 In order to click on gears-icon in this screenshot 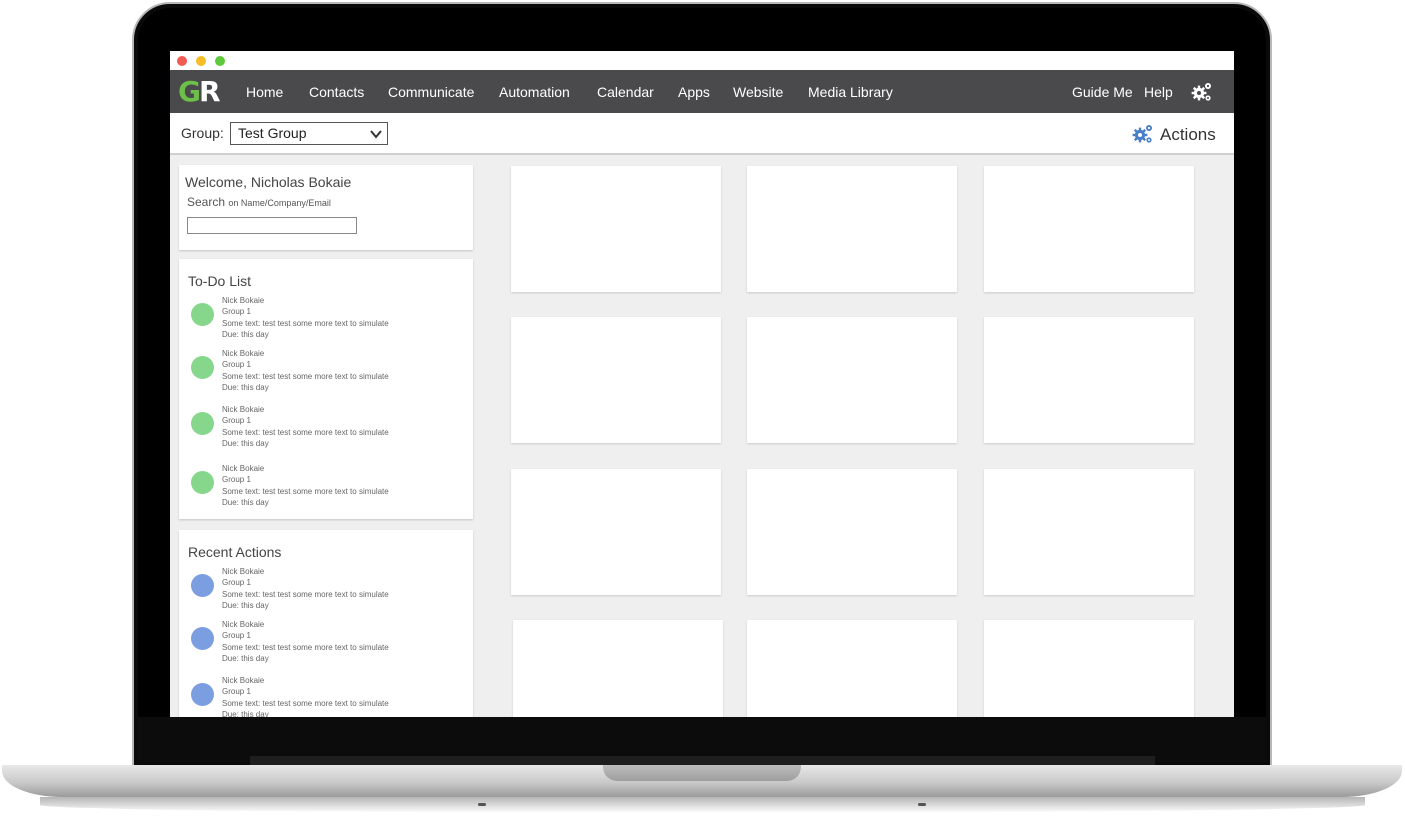, I will do `click(1142, 134)`.